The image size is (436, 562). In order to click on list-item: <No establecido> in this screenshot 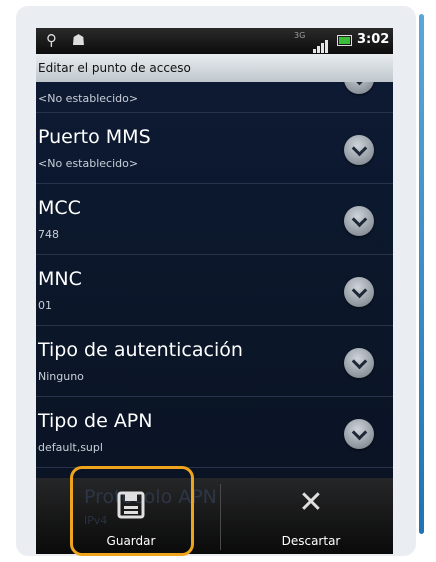, I will do `click(214, 97)`.